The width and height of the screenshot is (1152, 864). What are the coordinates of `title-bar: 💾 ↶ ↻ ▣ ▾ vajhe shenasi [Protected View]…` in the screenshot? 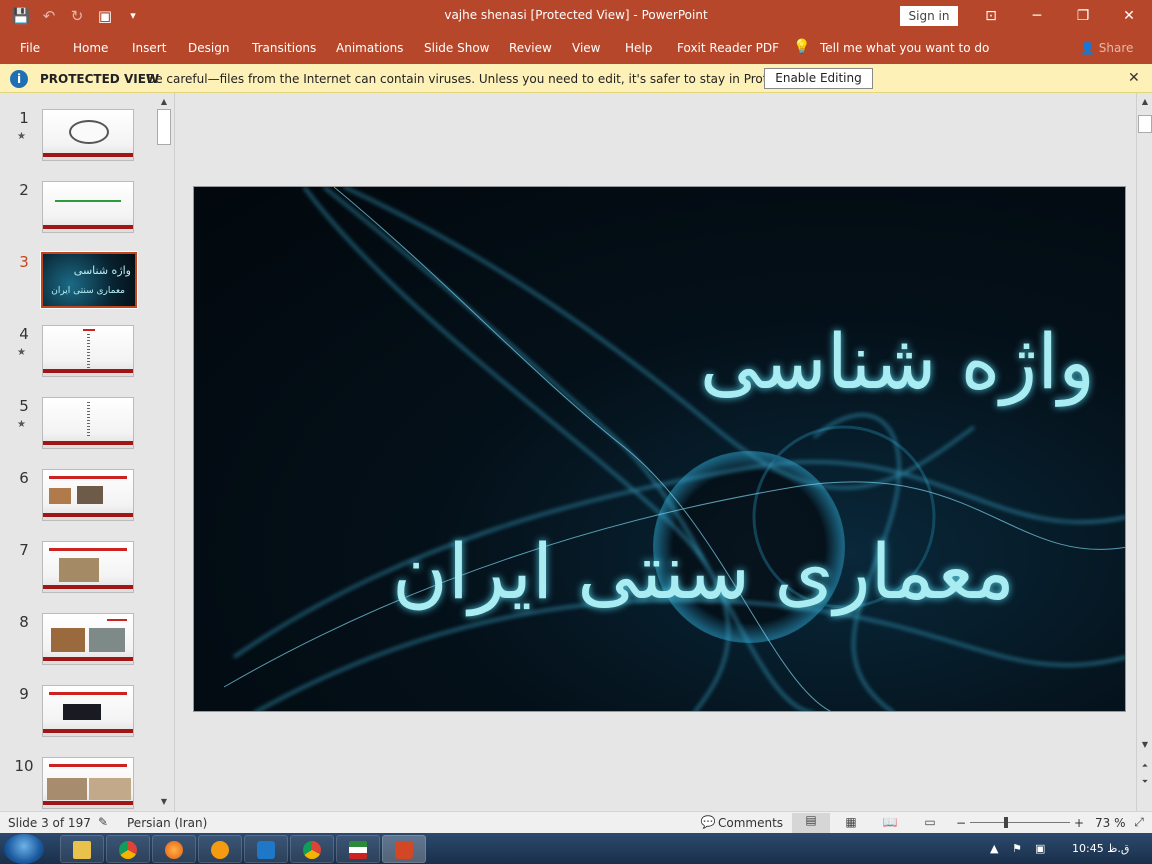 It's located at (576, 16).